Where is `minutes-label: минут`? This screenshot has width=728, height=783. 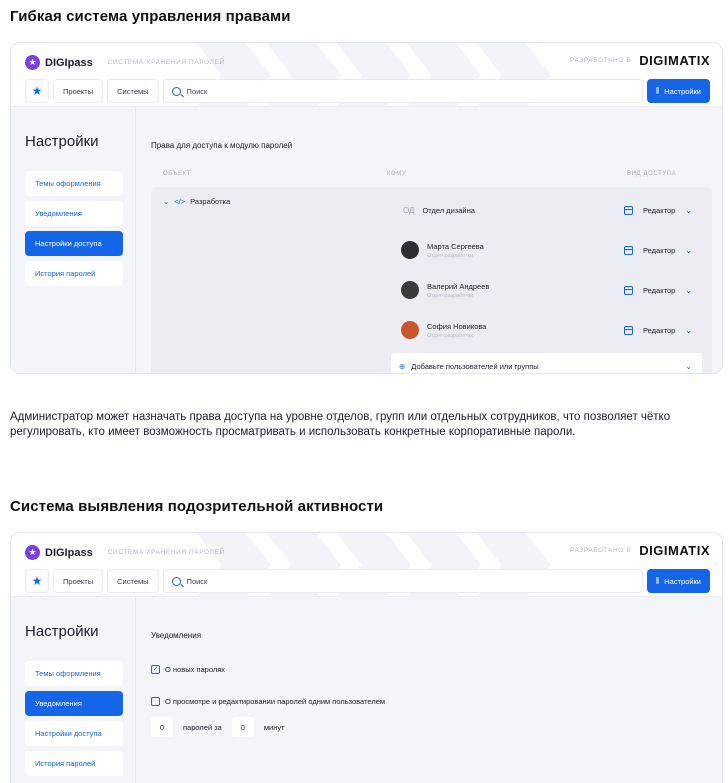
minutes-label: минут is located at coordinates (274, 727).